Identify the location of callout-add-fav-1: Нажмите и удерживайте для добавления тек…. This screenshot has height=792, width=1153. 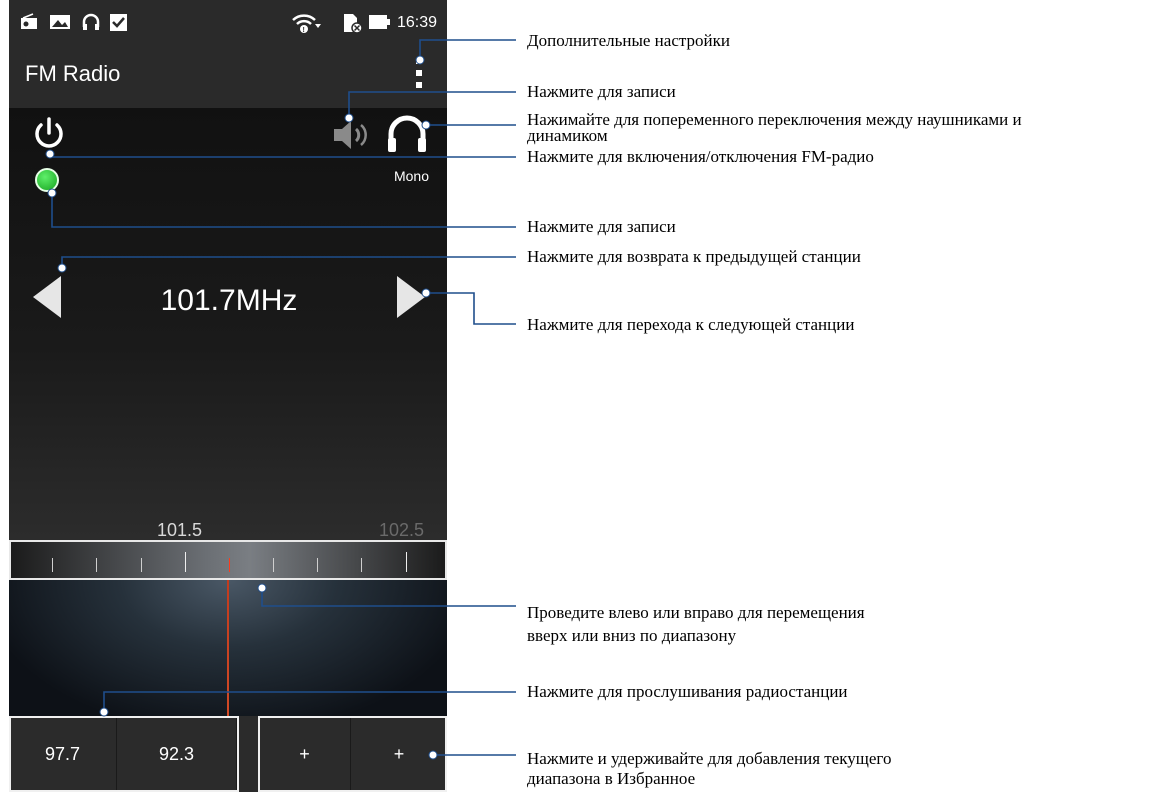
(709, 758).